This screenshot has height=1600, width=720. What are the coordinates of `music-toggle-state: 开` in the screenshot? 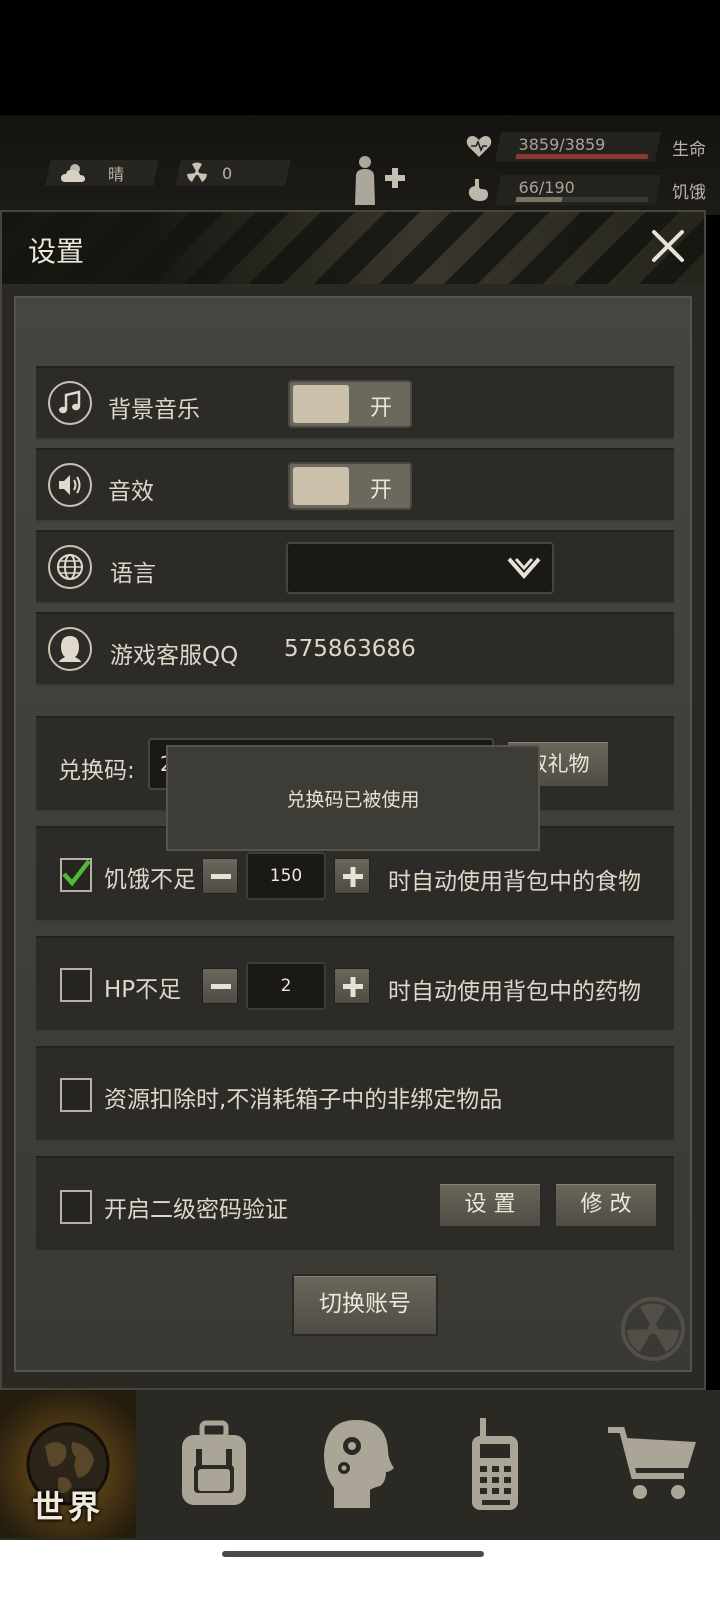 It's located at (380, 408).